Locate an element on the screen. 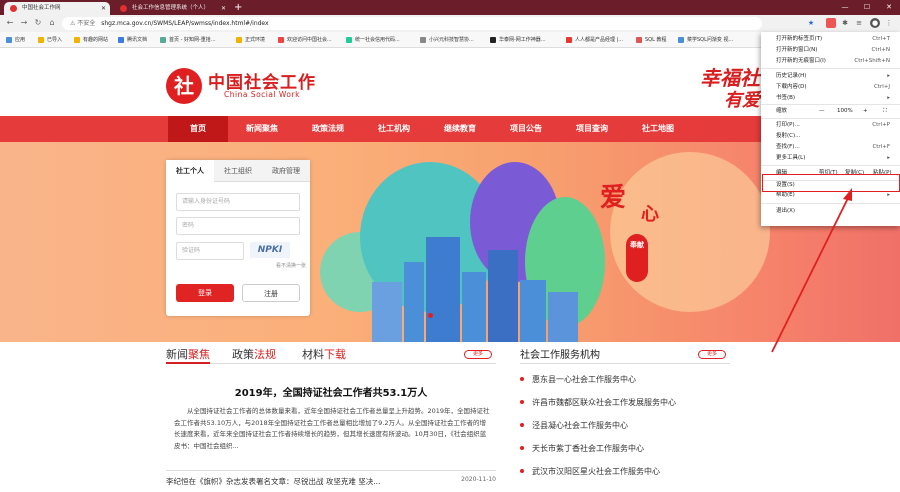  banner-devotion-badge: 奉献 is located at coordinates (637, 258).